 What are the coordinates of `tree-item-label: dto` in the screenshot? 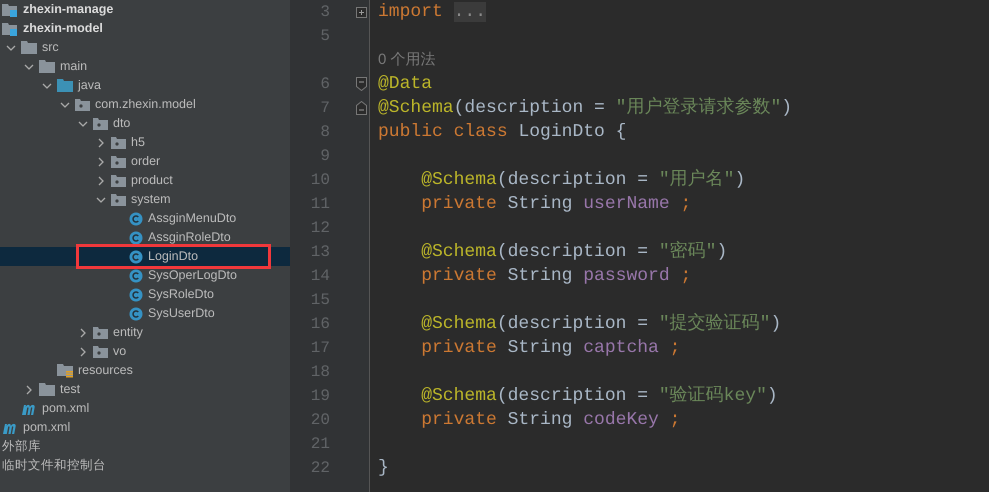 It's located at (121, 123).